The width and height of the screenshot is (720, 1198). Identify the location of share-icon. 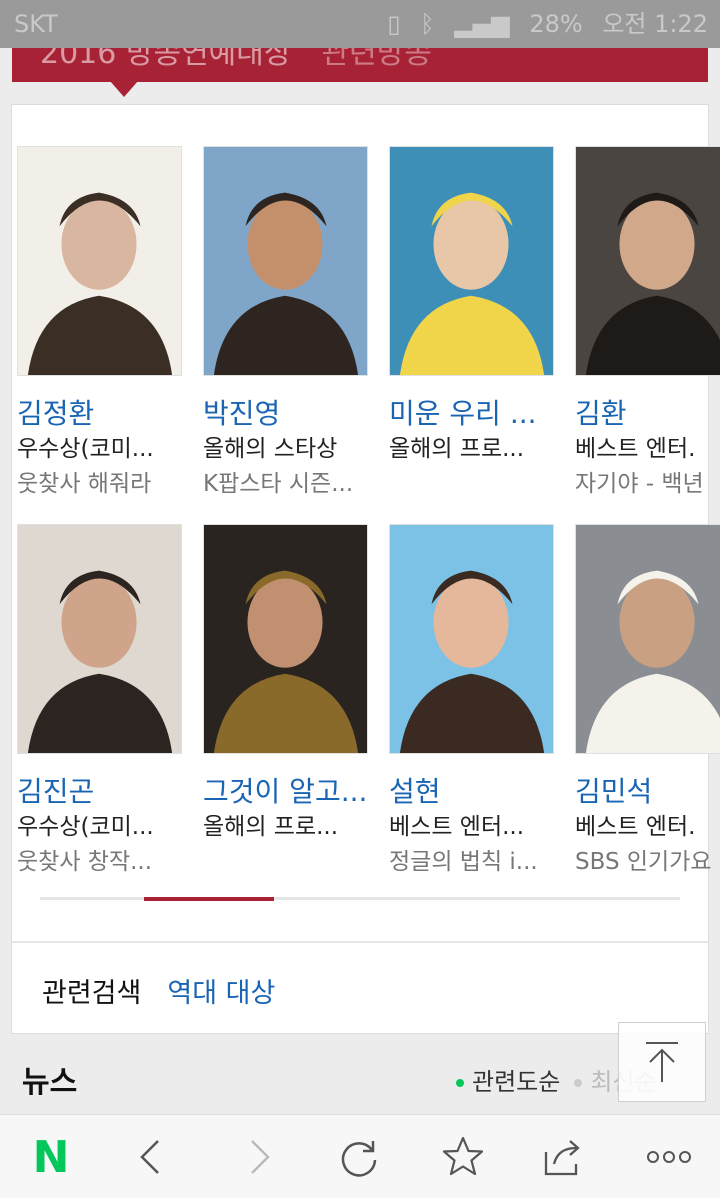
(562, 1158).